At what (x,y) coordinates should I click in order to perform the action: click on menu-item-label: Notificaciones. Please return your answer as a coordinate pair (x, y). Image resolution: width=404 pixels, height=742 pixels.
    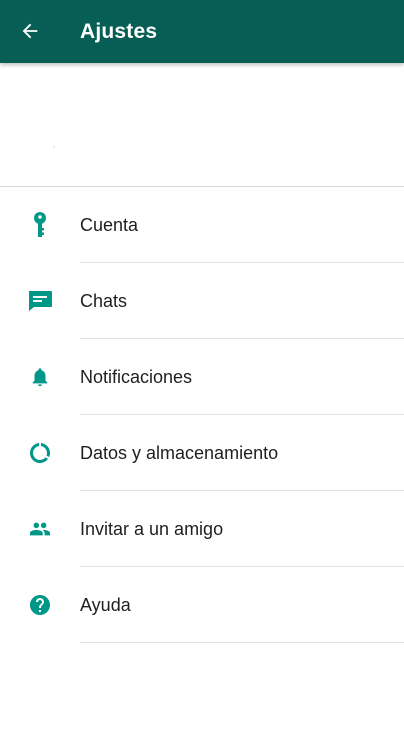
    Looking at the image, I should click on (136, 377).